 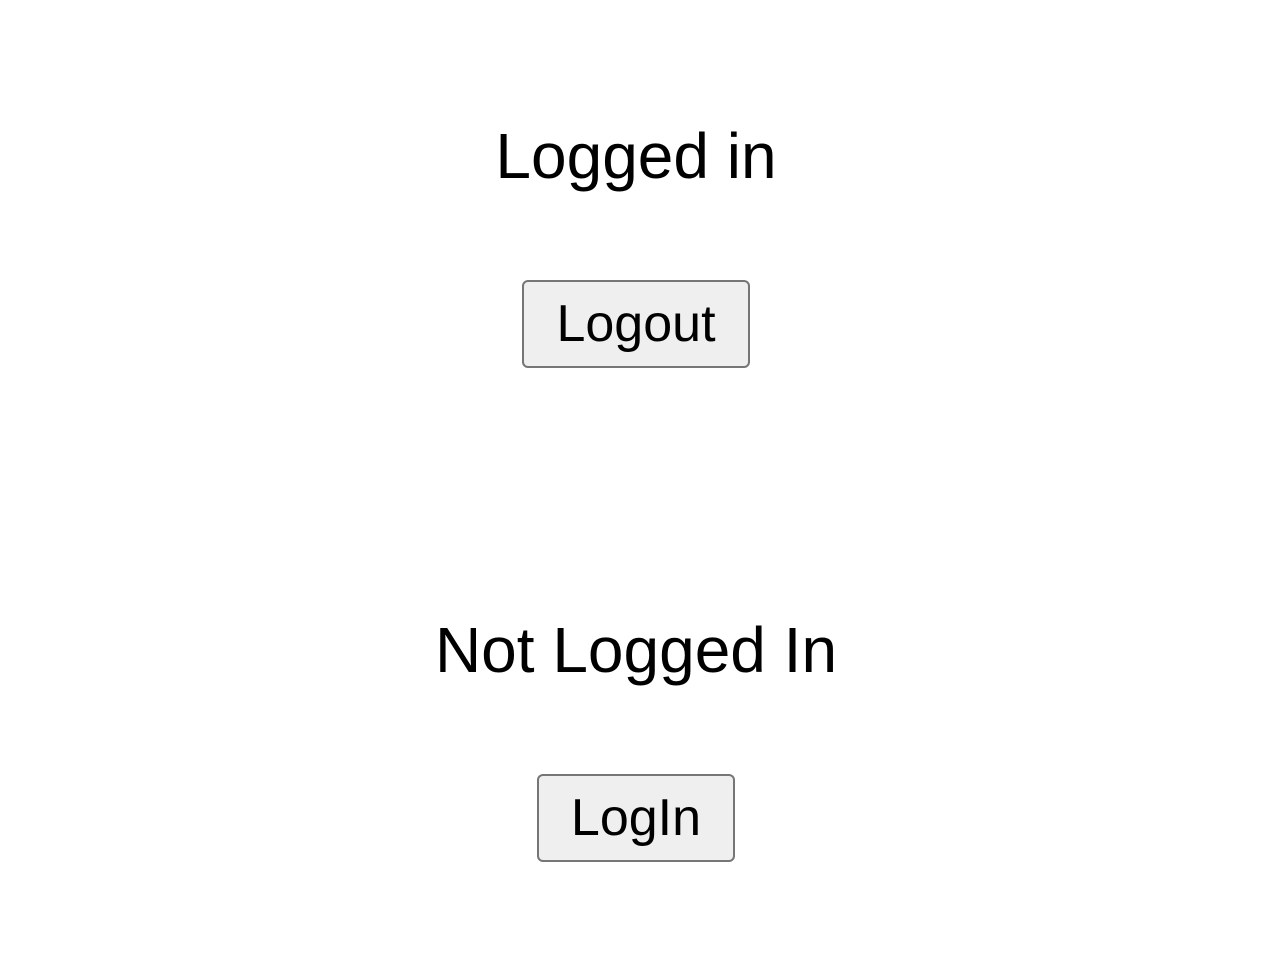 I want to click on not-logged-in-status-text: Not Logged In, so click(x=636, y=650).